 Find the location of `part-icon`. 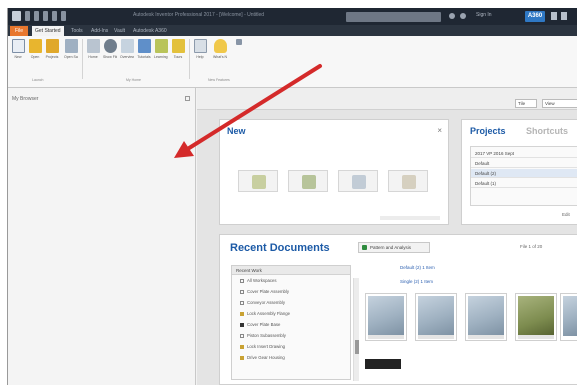

part-icon is located at coordinates (259, 182).